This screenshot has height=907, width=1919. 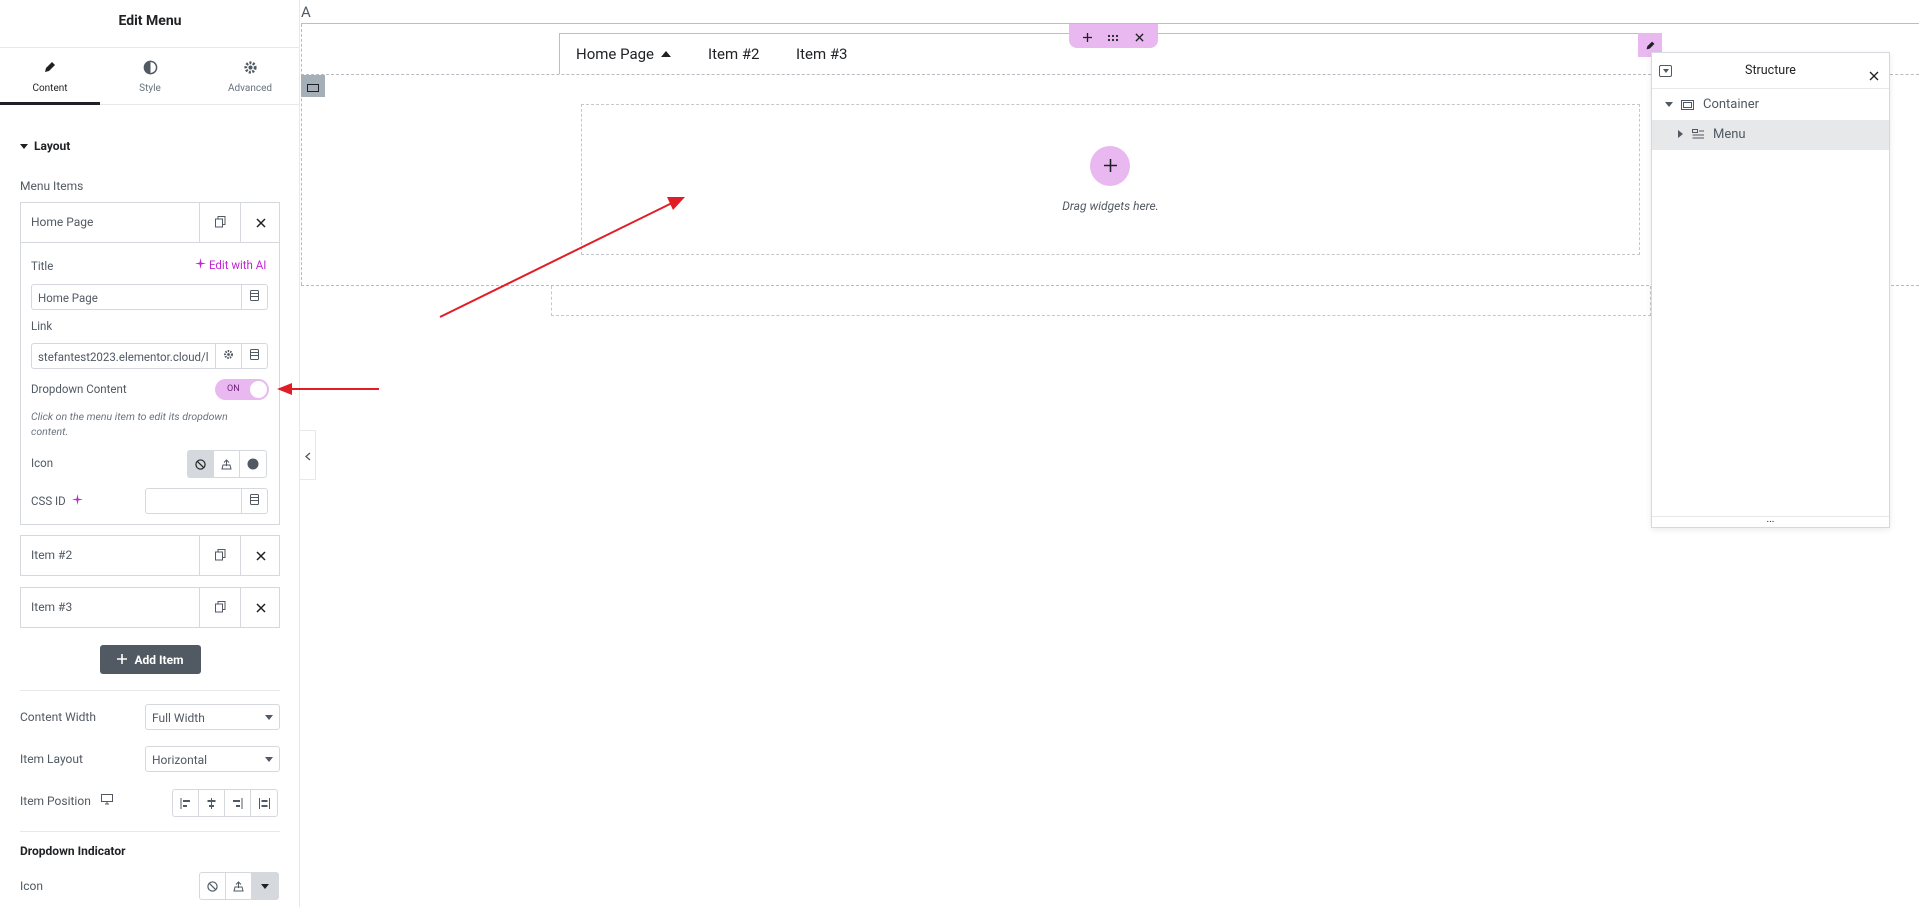 I want to click on tree-item-label: Container, so click(x=1731, y=104).